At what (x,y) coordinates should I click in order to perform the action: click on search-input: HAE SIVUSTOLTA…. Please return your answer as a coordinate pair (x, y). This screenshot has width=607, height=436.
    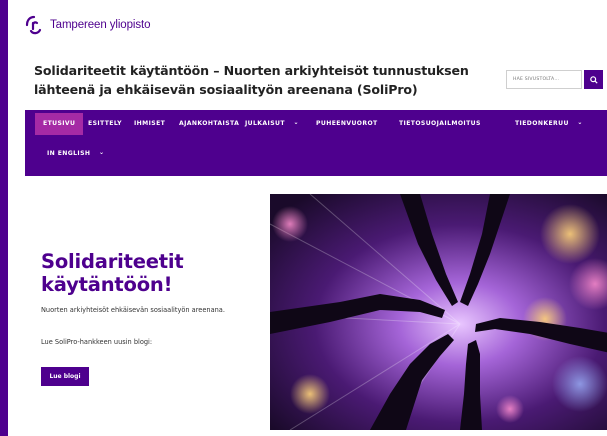
    Looking at the image, I should click on (544, 79).